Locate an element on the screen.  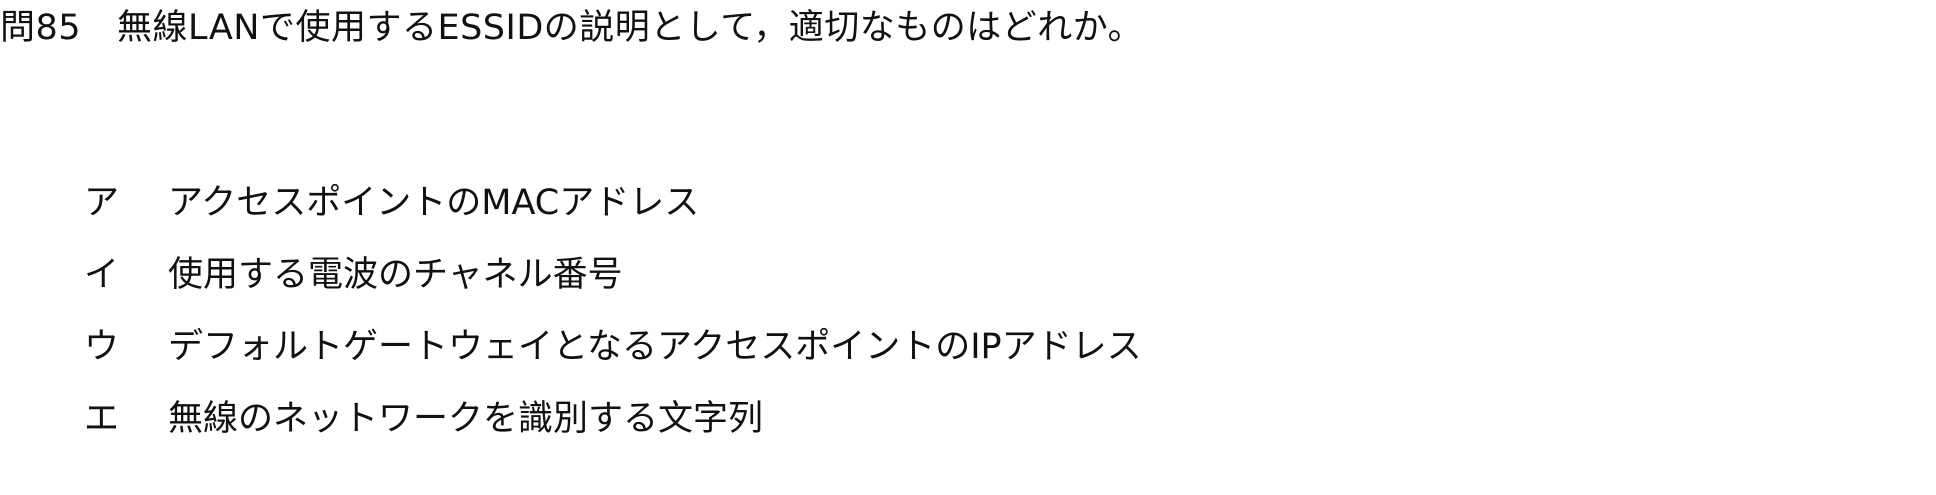
choice-i: イ 使用する電波のチャネル番号 is located at coordinates (613, 272).